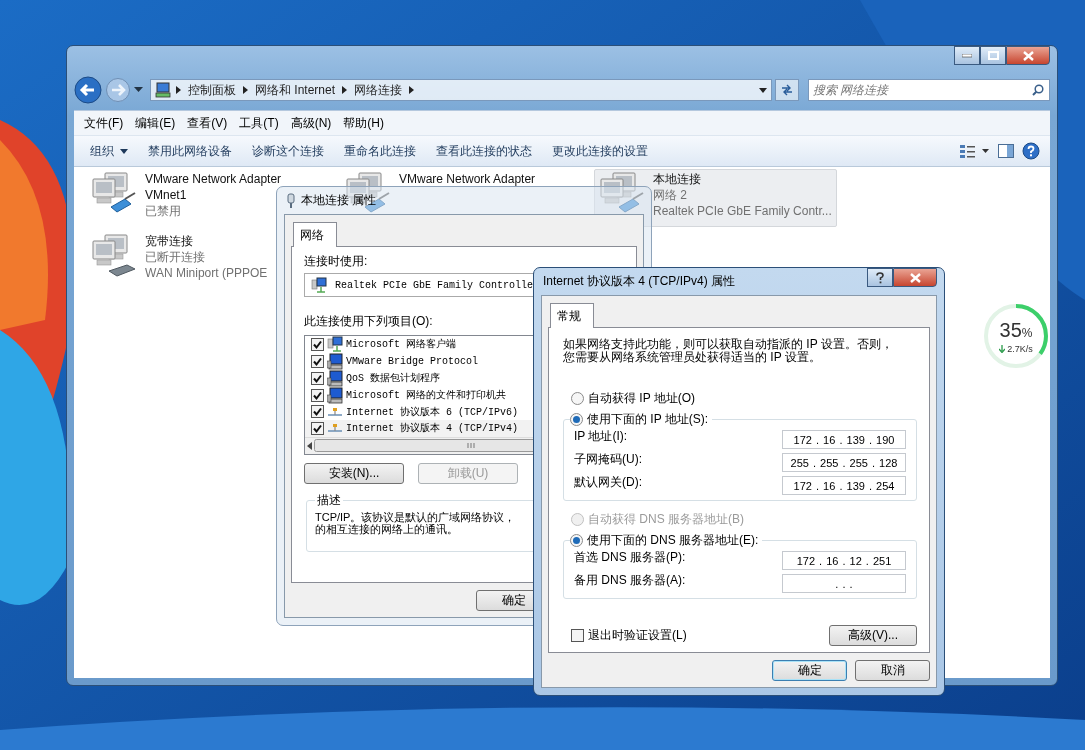  Describe the element at coordinates (315, 234) in the screenshot. I see `tab: 网络` at that location.